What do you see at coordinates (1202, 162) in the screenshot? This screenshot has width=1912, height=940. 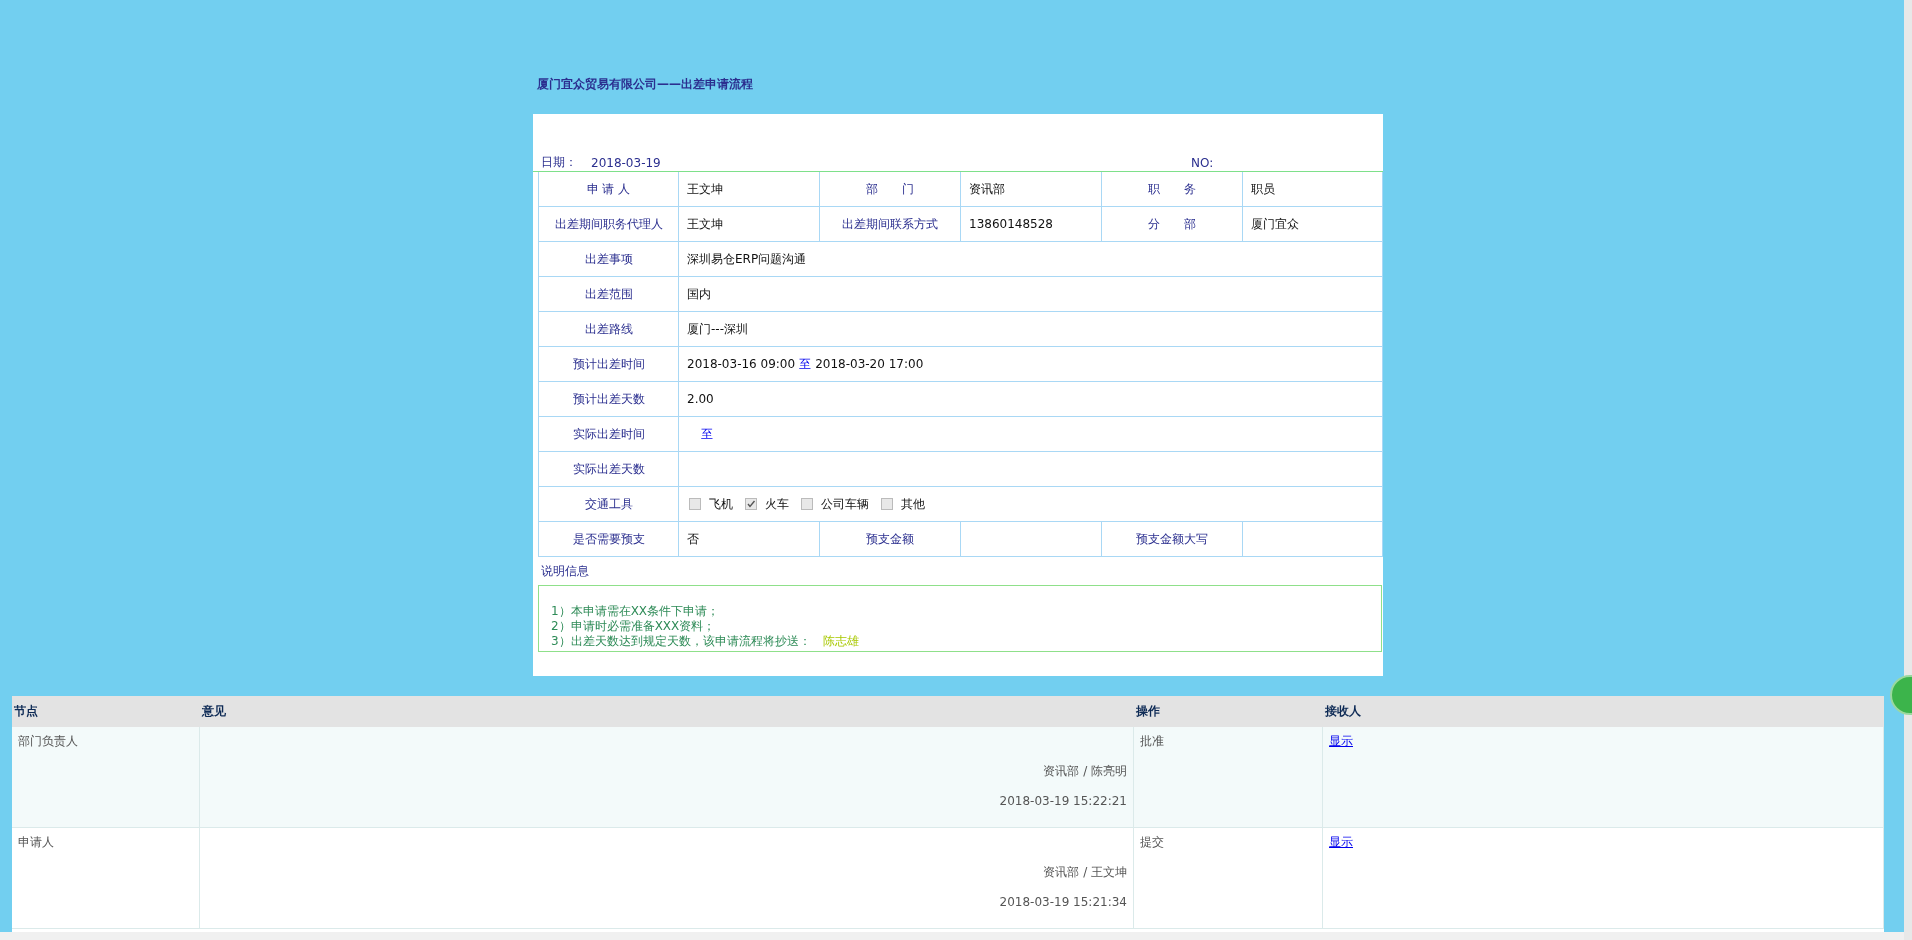 I see `number-label: NO:` at bounding box center [1202, 162].